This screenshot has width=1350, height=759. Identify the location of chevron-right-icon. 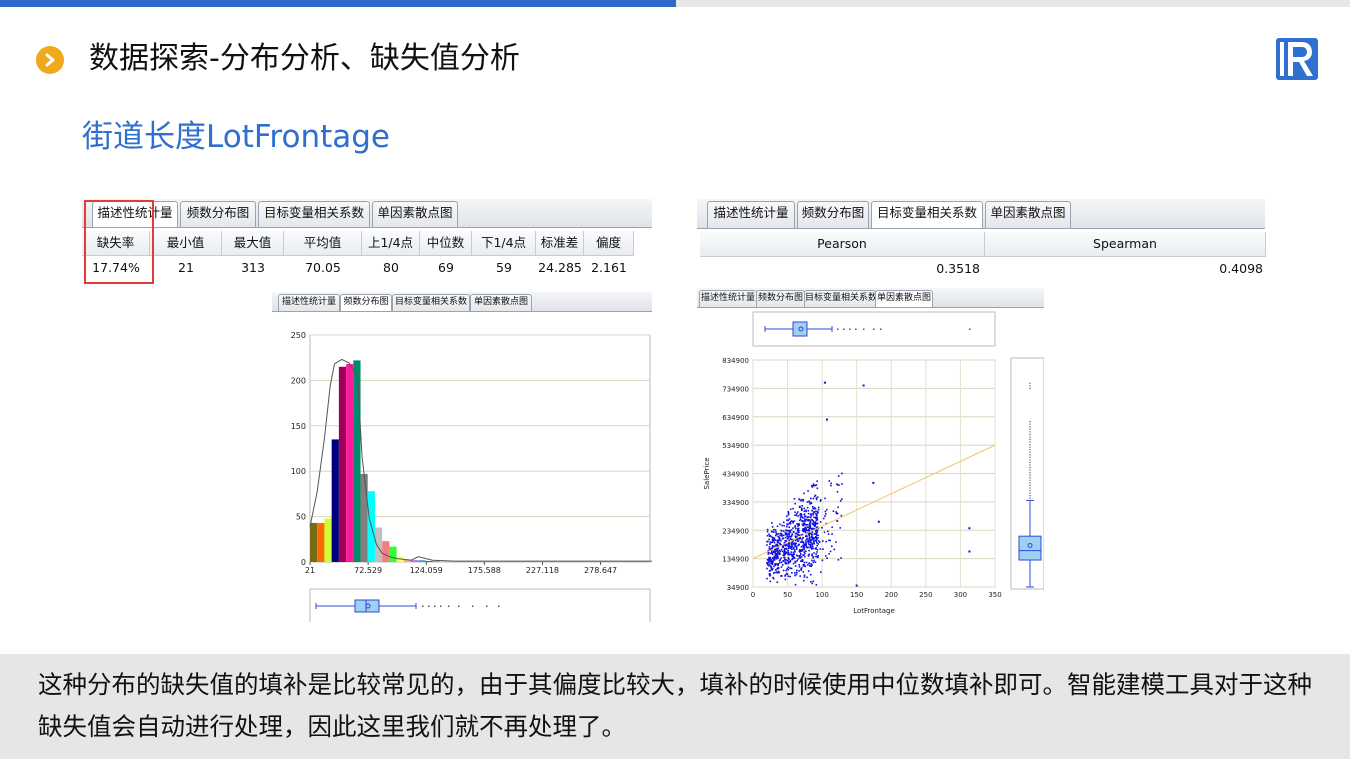
(50, 60).